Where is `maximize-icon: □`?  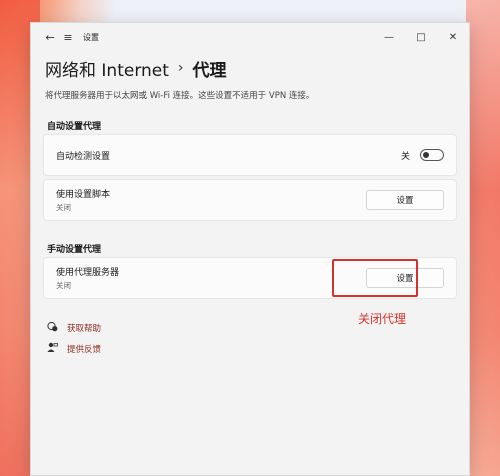 maximize-icon: □ is located at coordinates (421, 37).